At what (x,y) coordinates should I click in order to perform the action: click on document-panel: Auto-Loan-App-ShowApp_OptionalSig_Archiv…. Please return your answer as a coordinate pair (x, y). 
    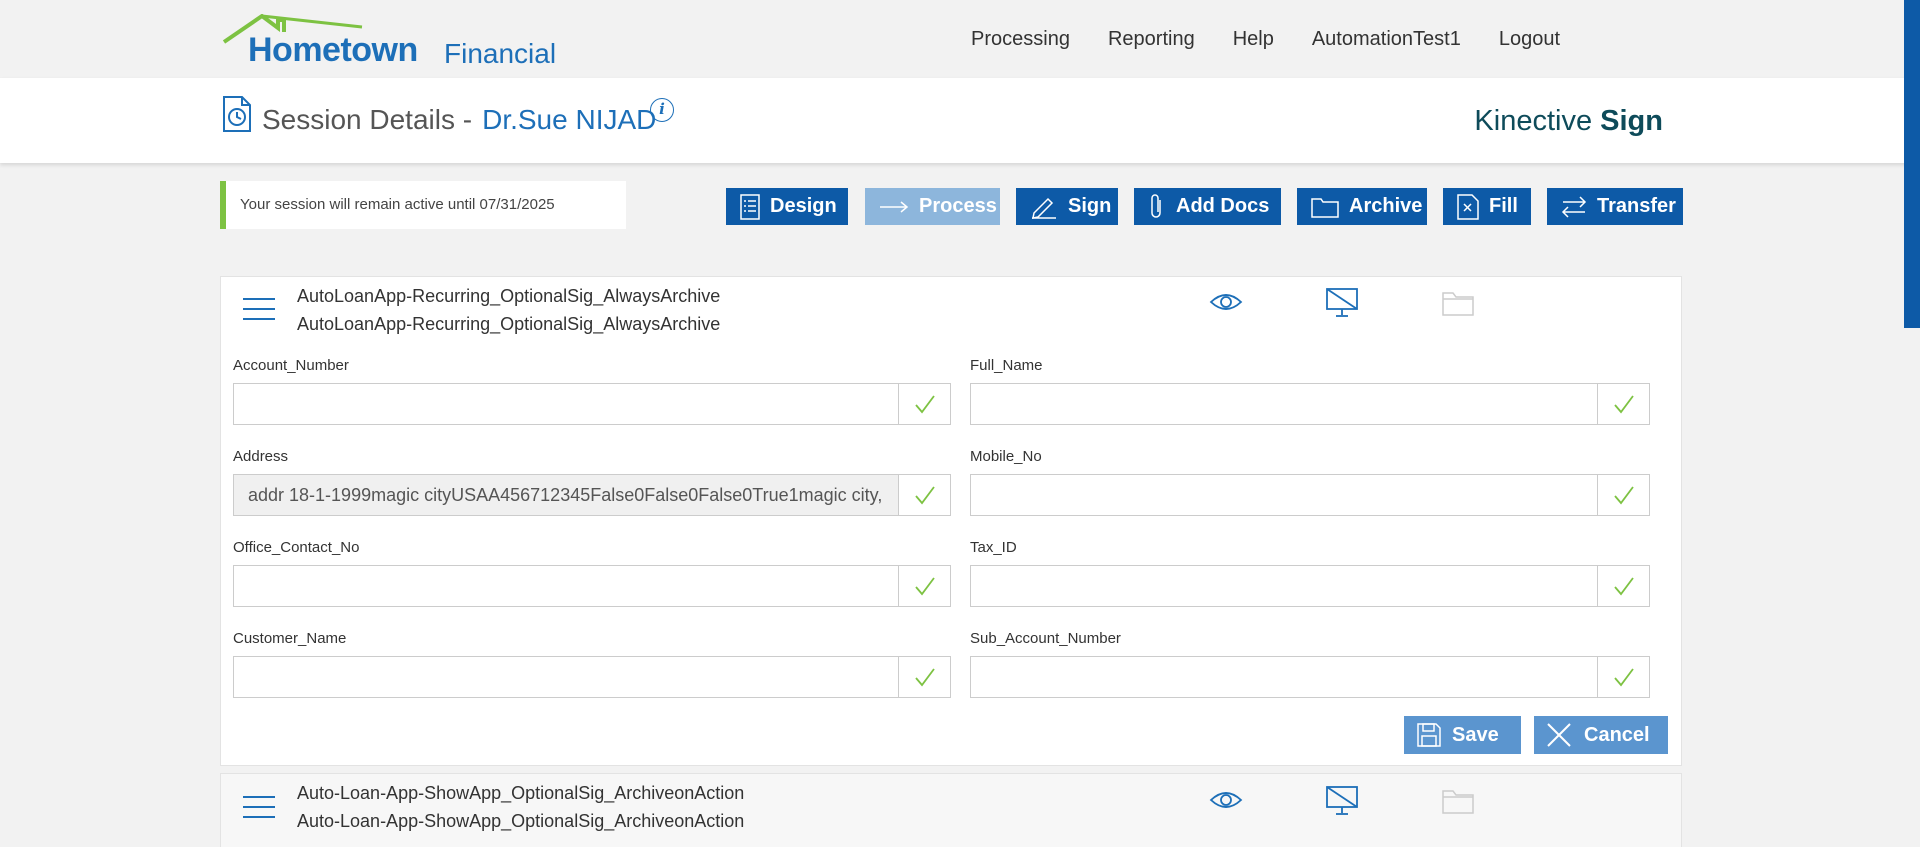
    Looking at the image, I should click on (951, 810).